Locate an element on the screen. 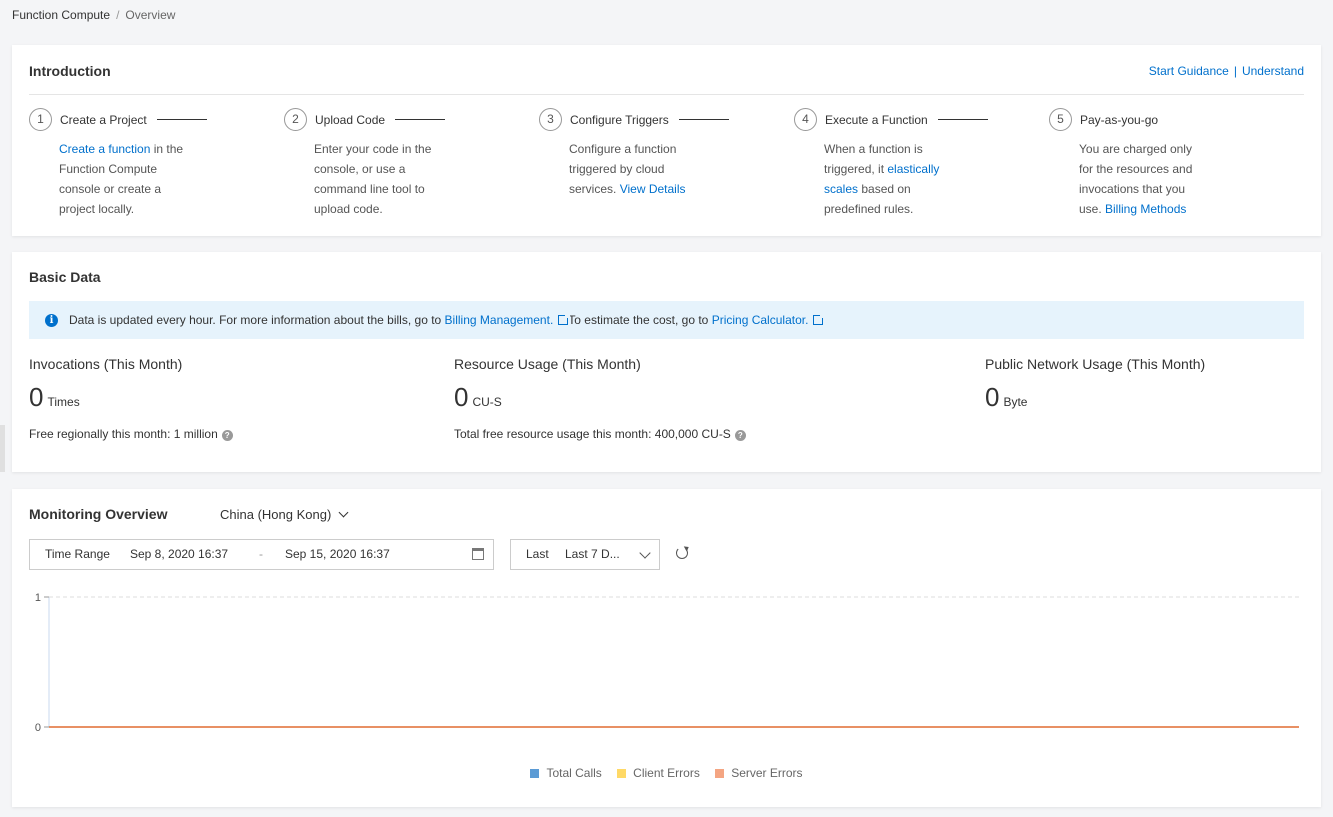 The width and height of the screenshot is (1333, 817). chart-legend: Total Calls Client Errors Server Errors is located at coordinates (666, 773).